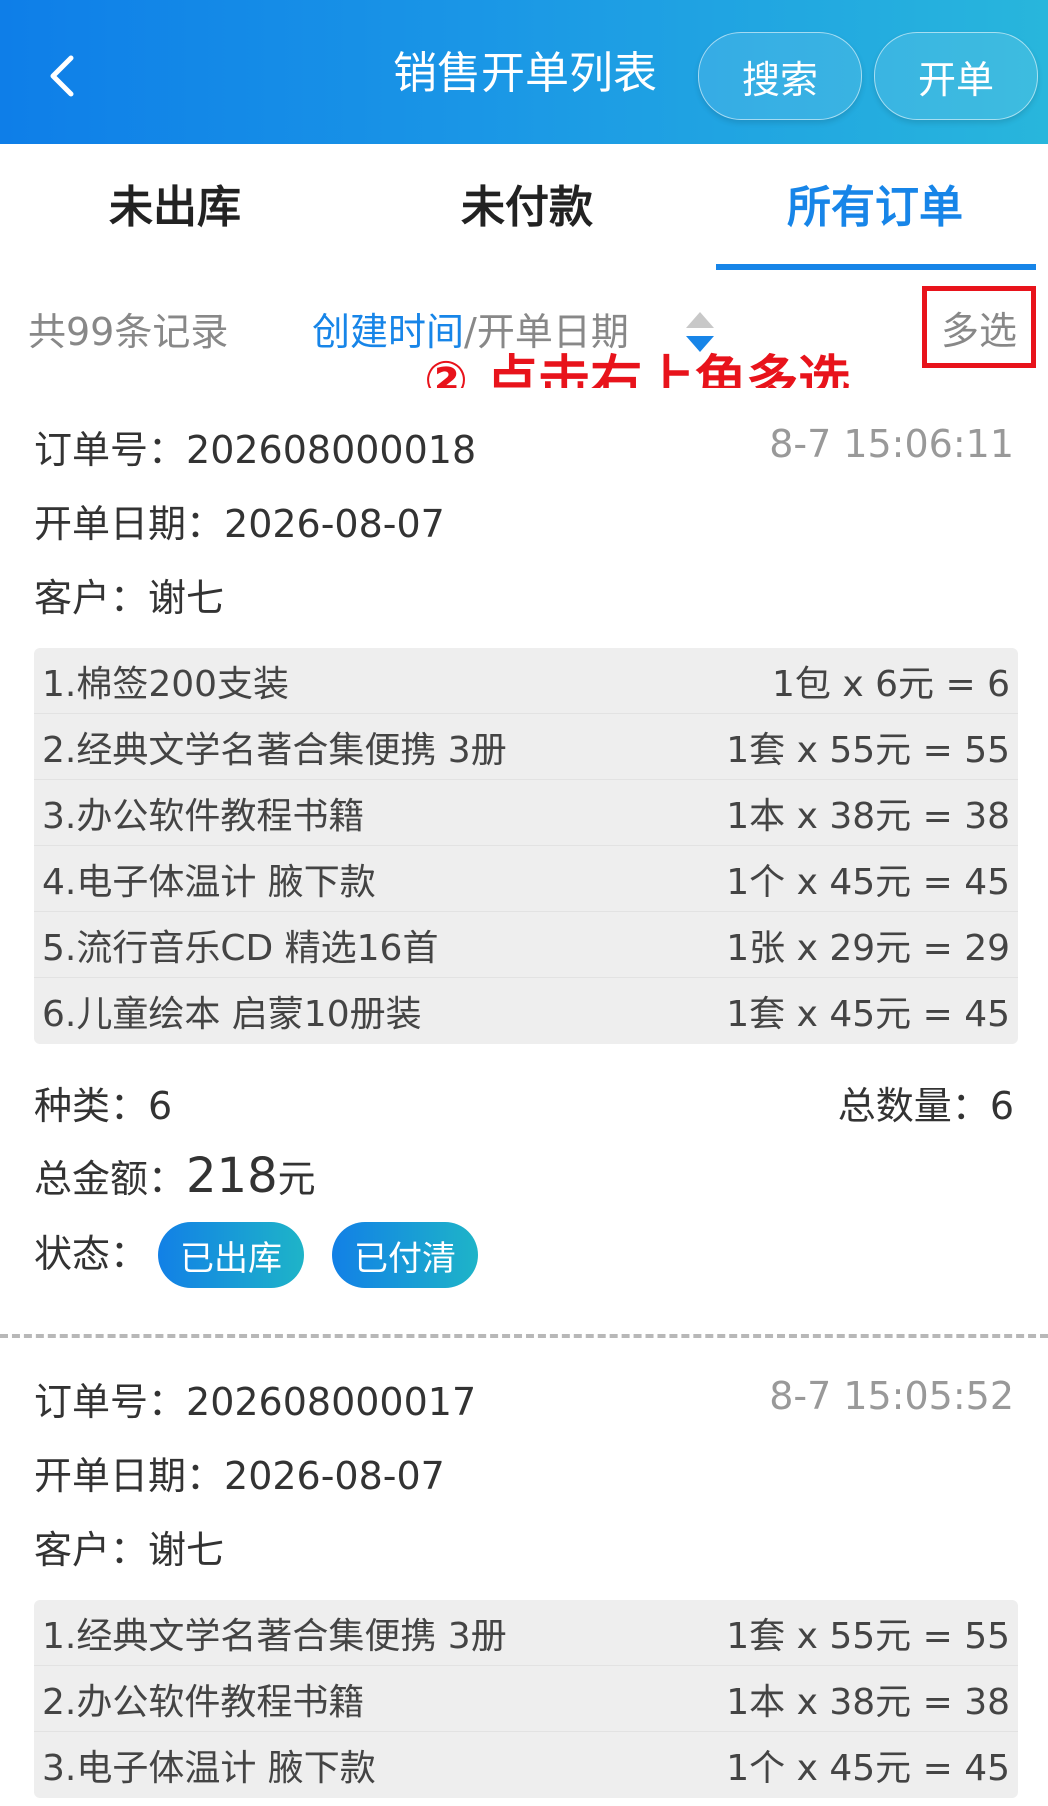 This screenshot has height=1806, width=1048. I want to click on total-quantity: 总数量：6, so click(926, 1106).